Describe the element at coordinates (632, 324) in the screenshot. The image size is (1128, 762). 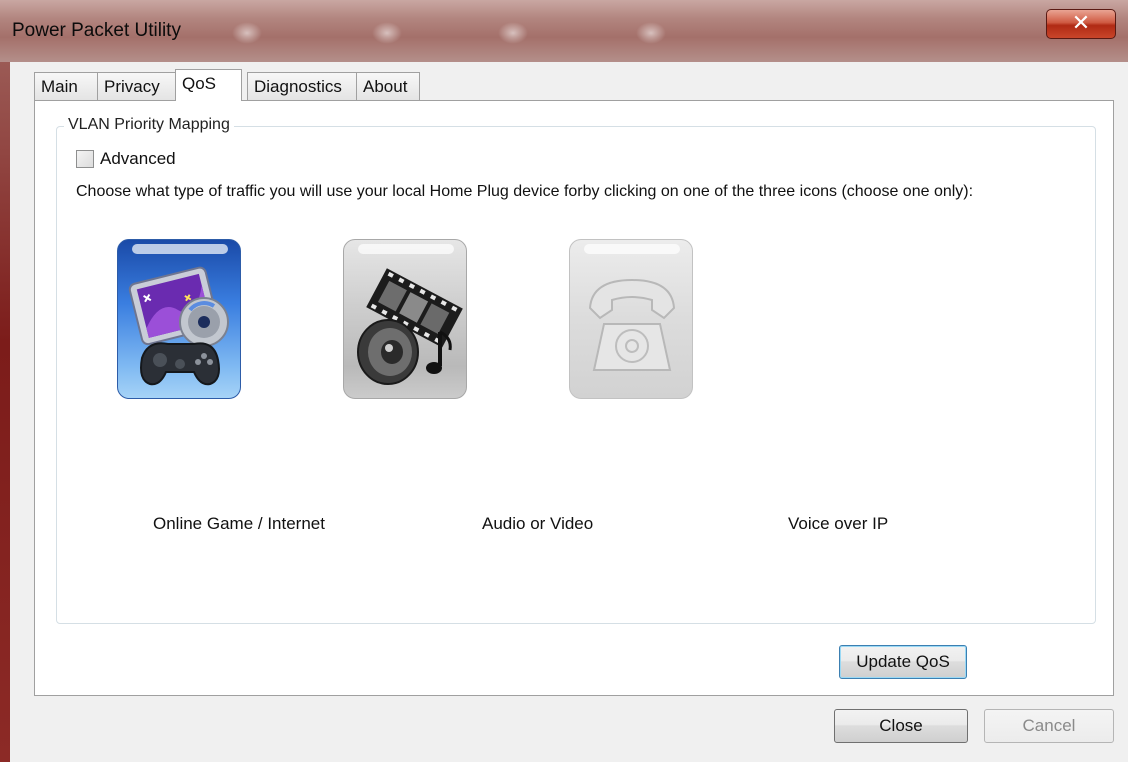
I see `telephone-graphic` at that location.